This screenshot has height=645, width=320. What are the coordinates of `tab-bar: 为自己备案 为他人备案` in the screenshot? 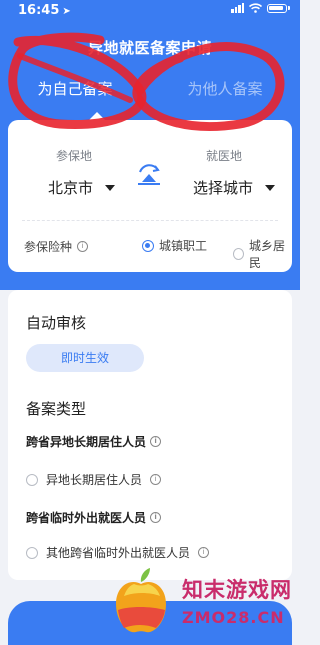 It's located at (150, 98).